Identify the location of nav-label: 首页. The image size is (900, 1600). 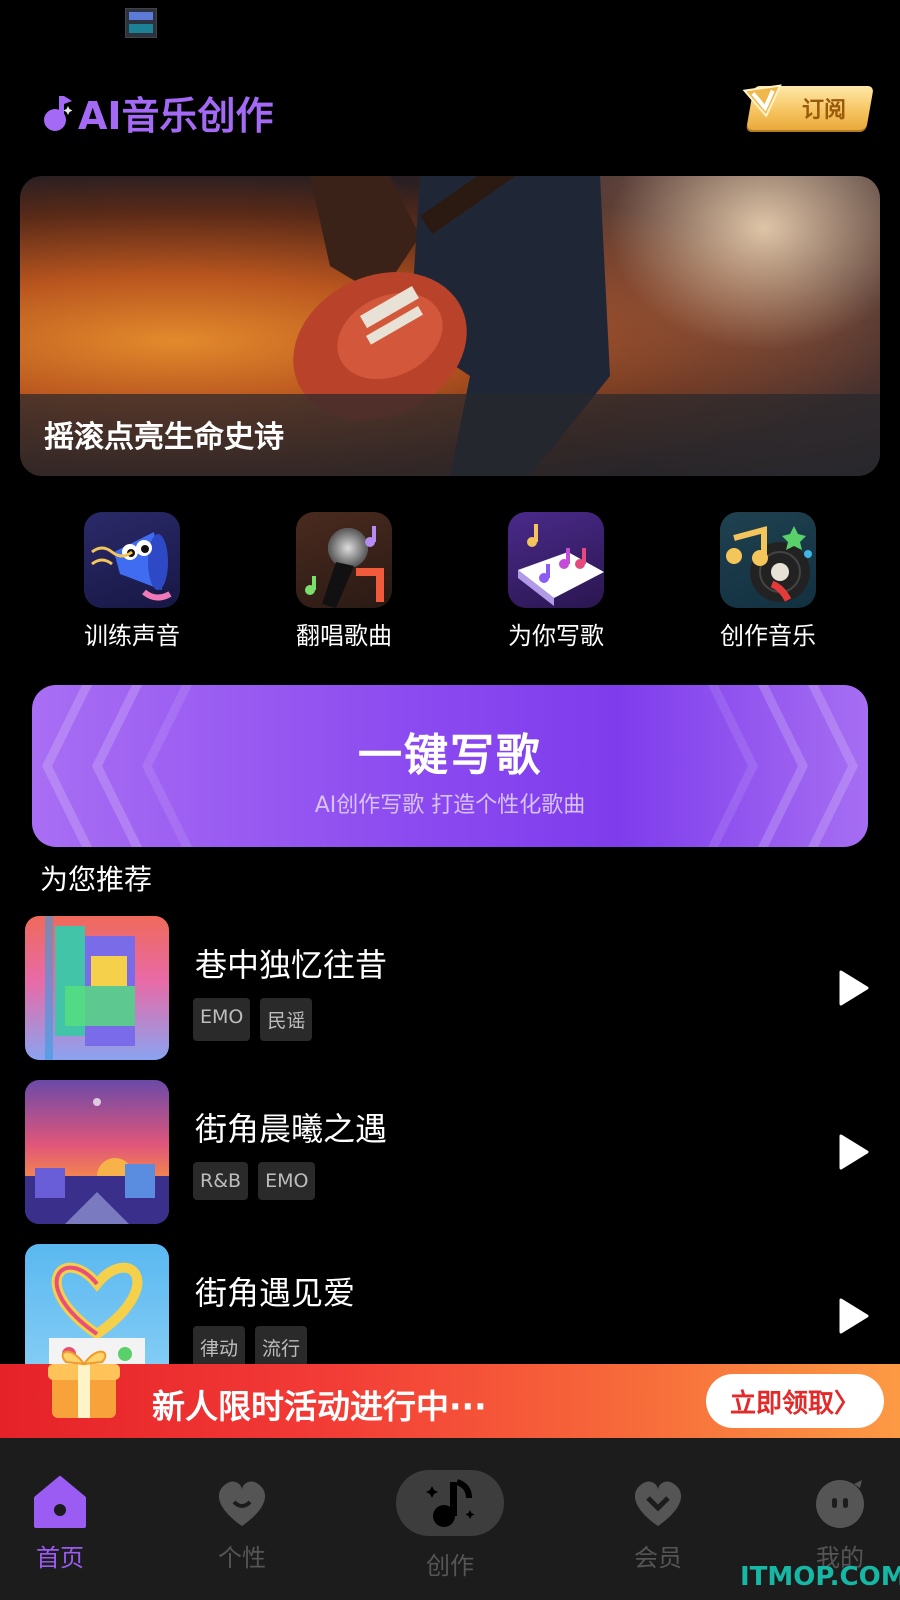
(60, 1558).